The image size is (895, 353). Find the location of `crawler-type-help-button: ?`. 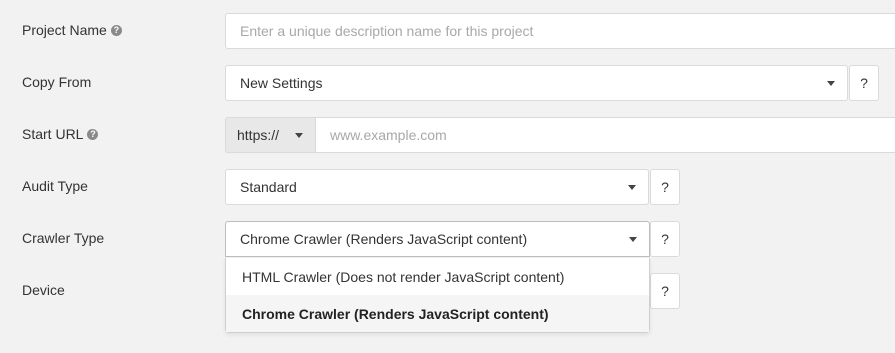

crawler-type-help-button: ? is located at coordinates (665, 239).